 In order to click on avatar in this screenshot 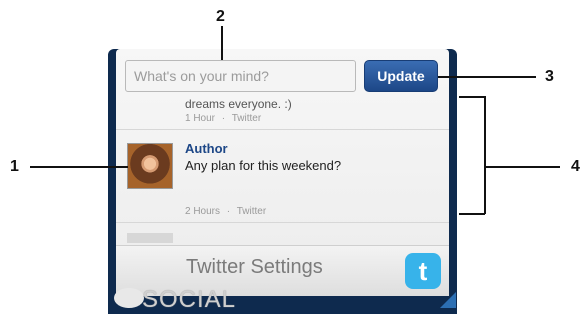, I will do `click(150, 166)`.